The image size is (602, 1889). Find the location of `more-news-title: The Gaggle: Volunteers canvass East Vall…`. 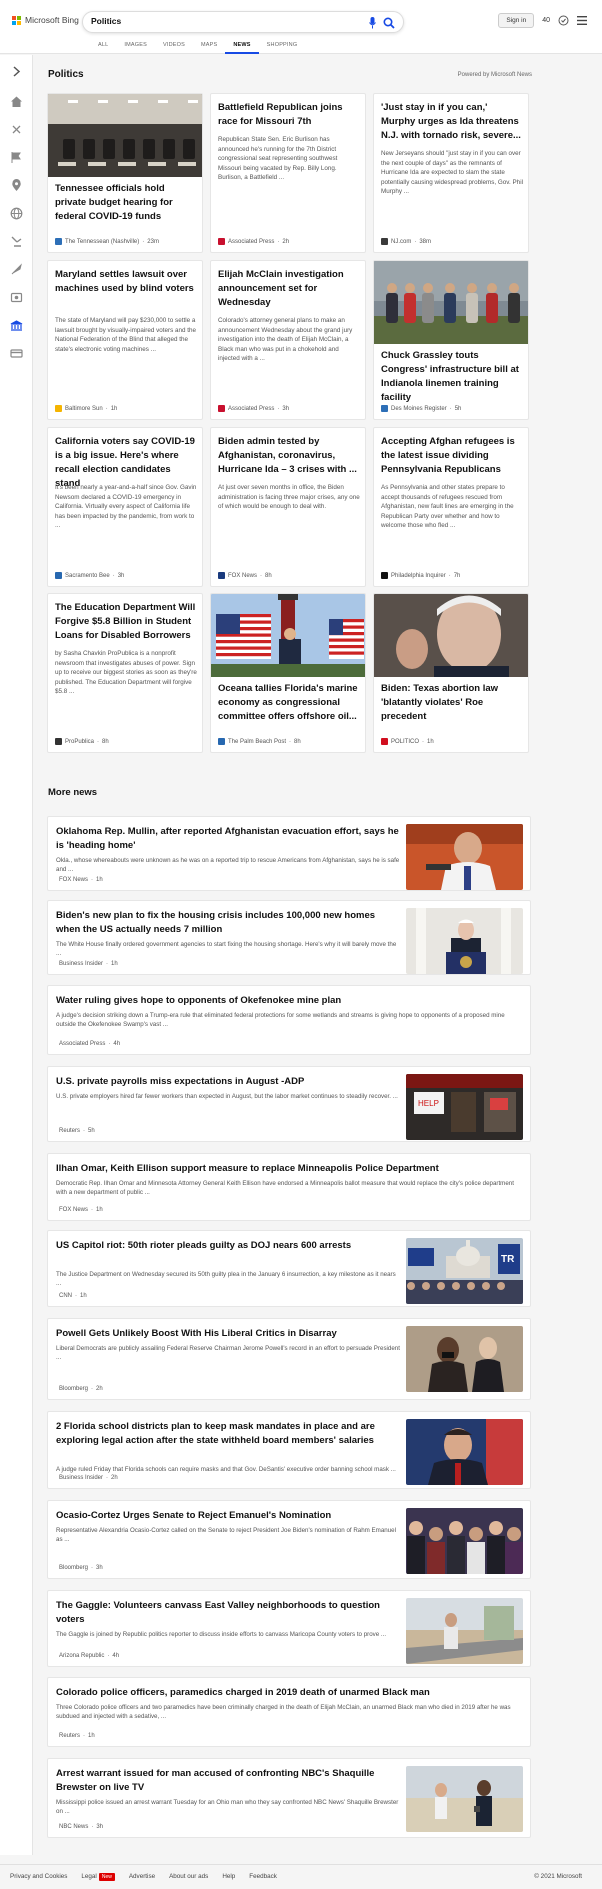

more-news-title: The Gaggle: Volunteers canvass East Vall… is located at coordinates (228, 1613).